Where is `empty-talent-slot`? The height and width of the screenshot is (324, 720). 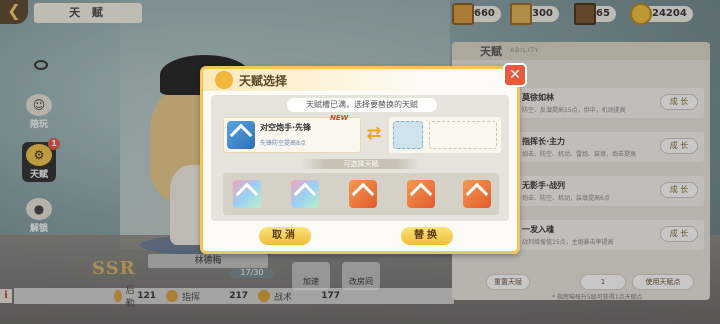 empty-talent-slot is located at coordinates (445, 135).